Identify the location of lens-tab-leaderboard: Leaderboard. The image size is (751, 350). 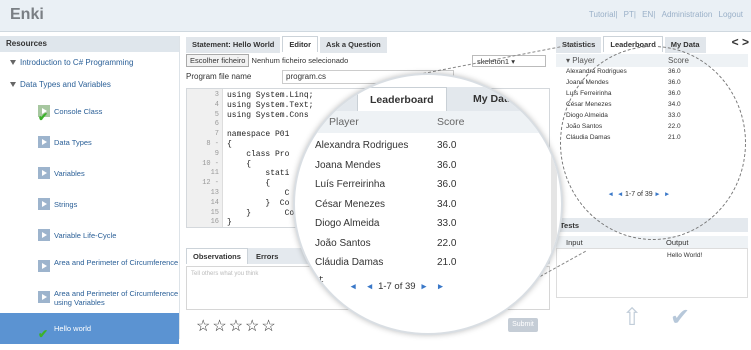
(402, 99).